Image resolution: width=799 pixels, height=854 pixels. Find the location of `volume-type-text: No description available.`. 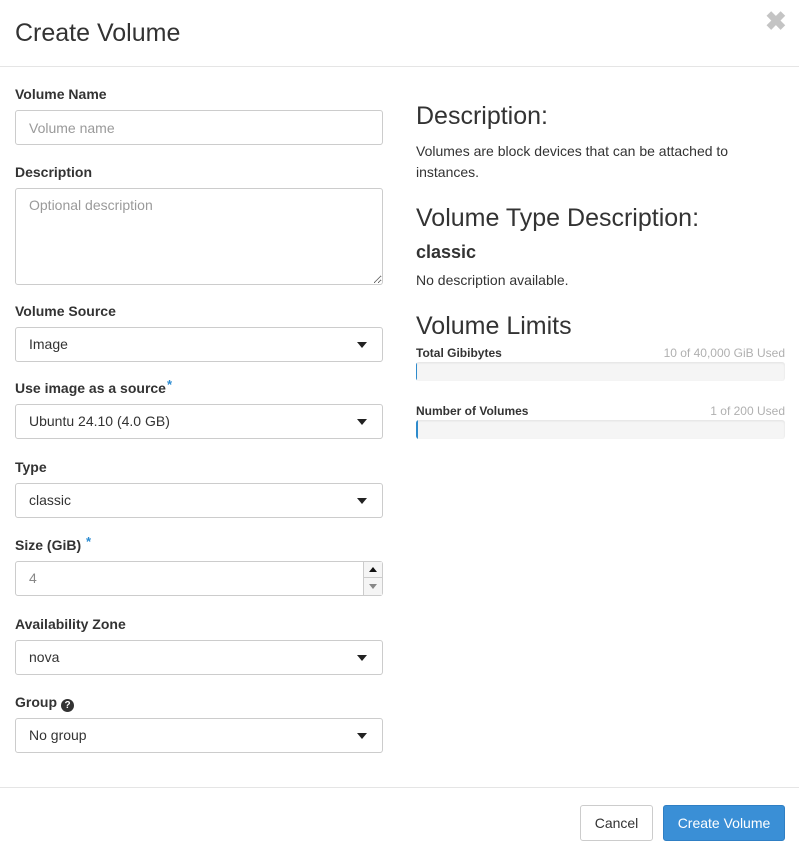

volume-type-text: No description available. is located at coordinates (492, 280).